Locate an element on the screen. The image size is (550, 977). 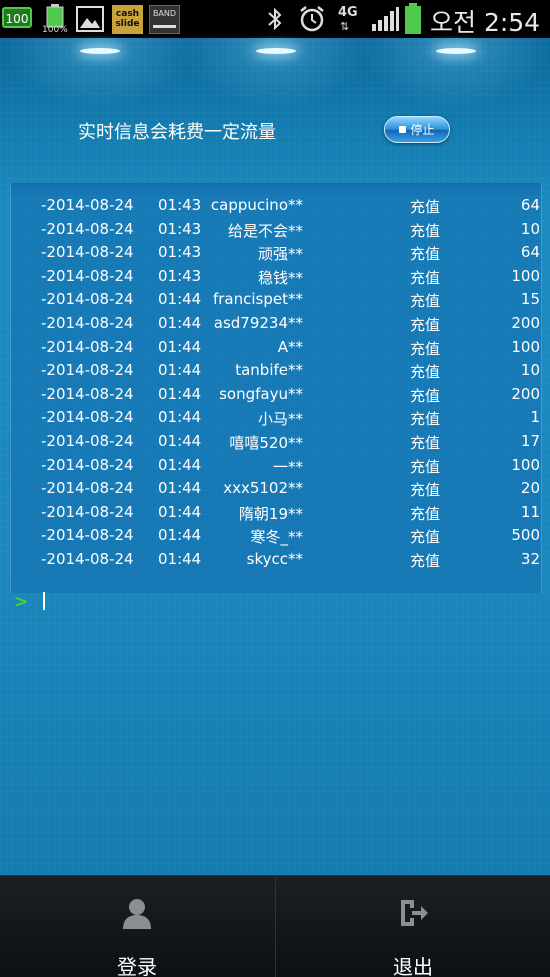
stop-button-label: 停止 is located at coordinates (422, 130).